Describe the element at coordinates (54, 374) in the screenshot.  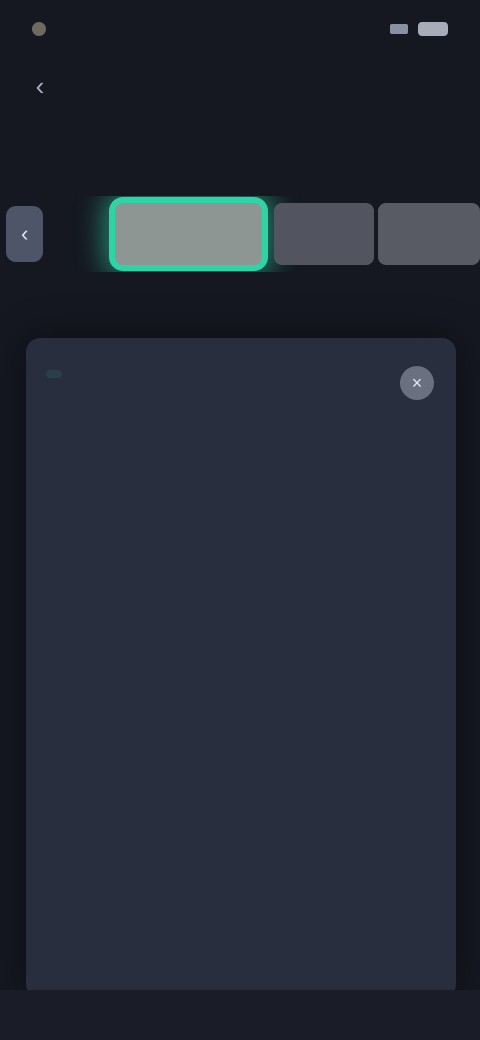
I see `card-tag` at that location.